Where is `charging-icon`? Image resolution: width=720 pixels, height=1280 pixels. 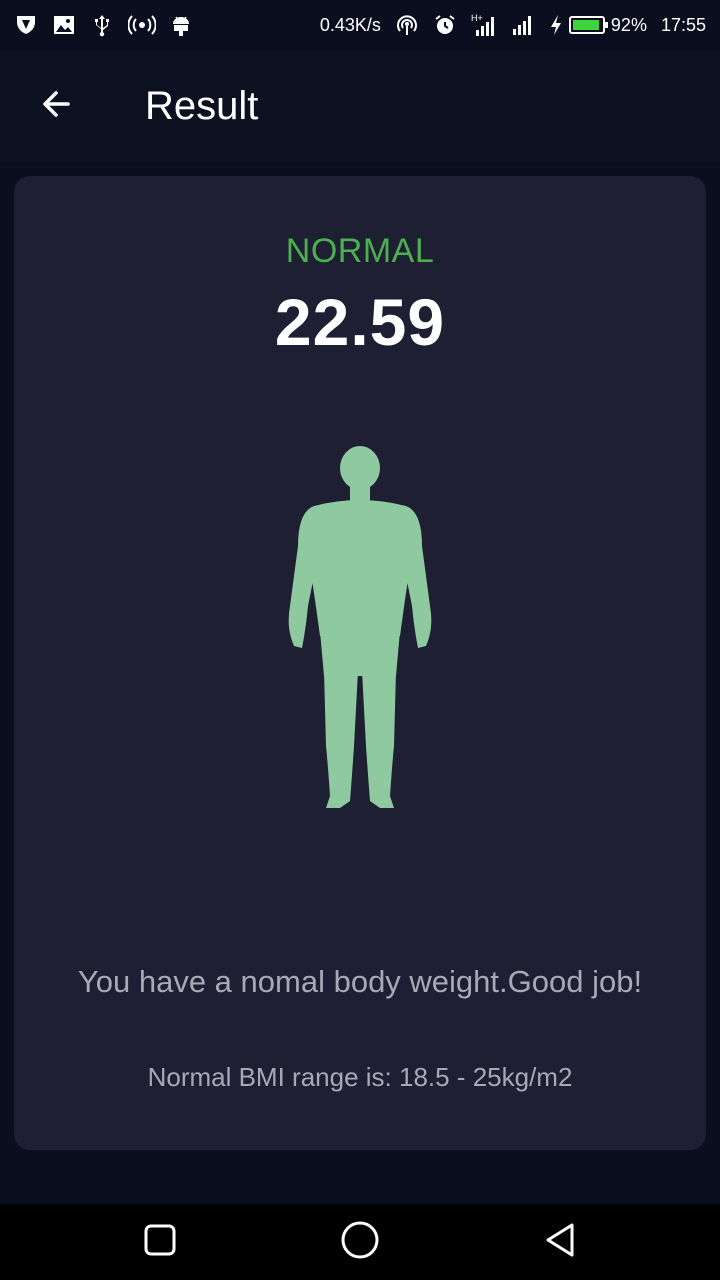 charging-icon is located at coordinates (556, 25).